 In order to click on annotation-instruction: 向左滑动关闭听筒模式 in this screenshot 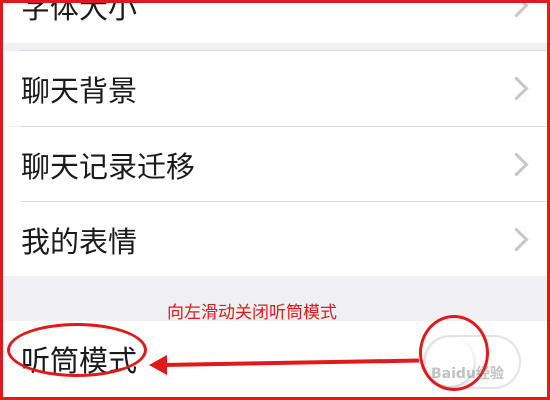, I will do `click(252, 313)`.